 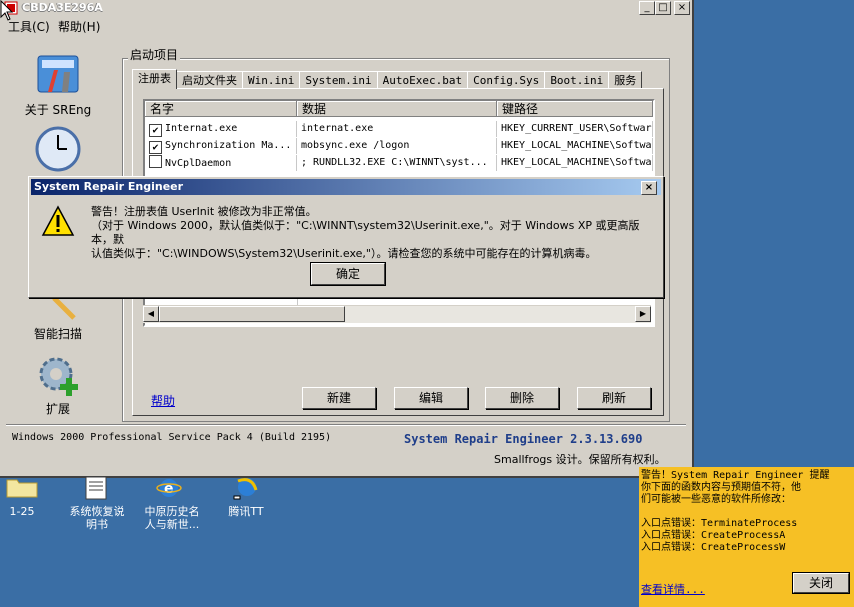 I want to click on sreng-about-icon, so click(x=58, y=75).